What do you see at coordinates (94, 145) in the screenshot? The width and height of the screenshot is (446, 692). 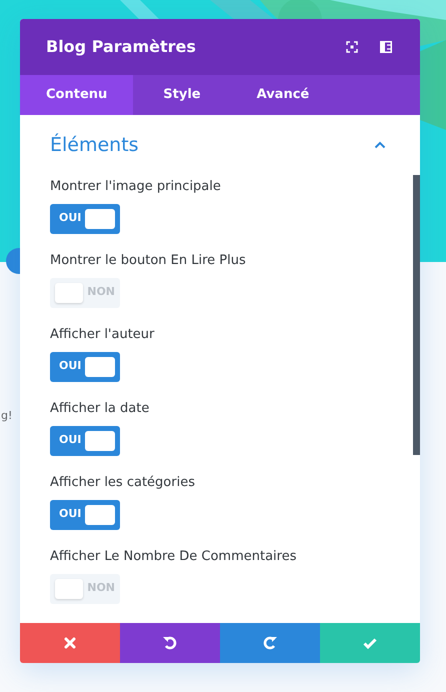 I see `section-title: Éléments` at bounding box center [94, 145].